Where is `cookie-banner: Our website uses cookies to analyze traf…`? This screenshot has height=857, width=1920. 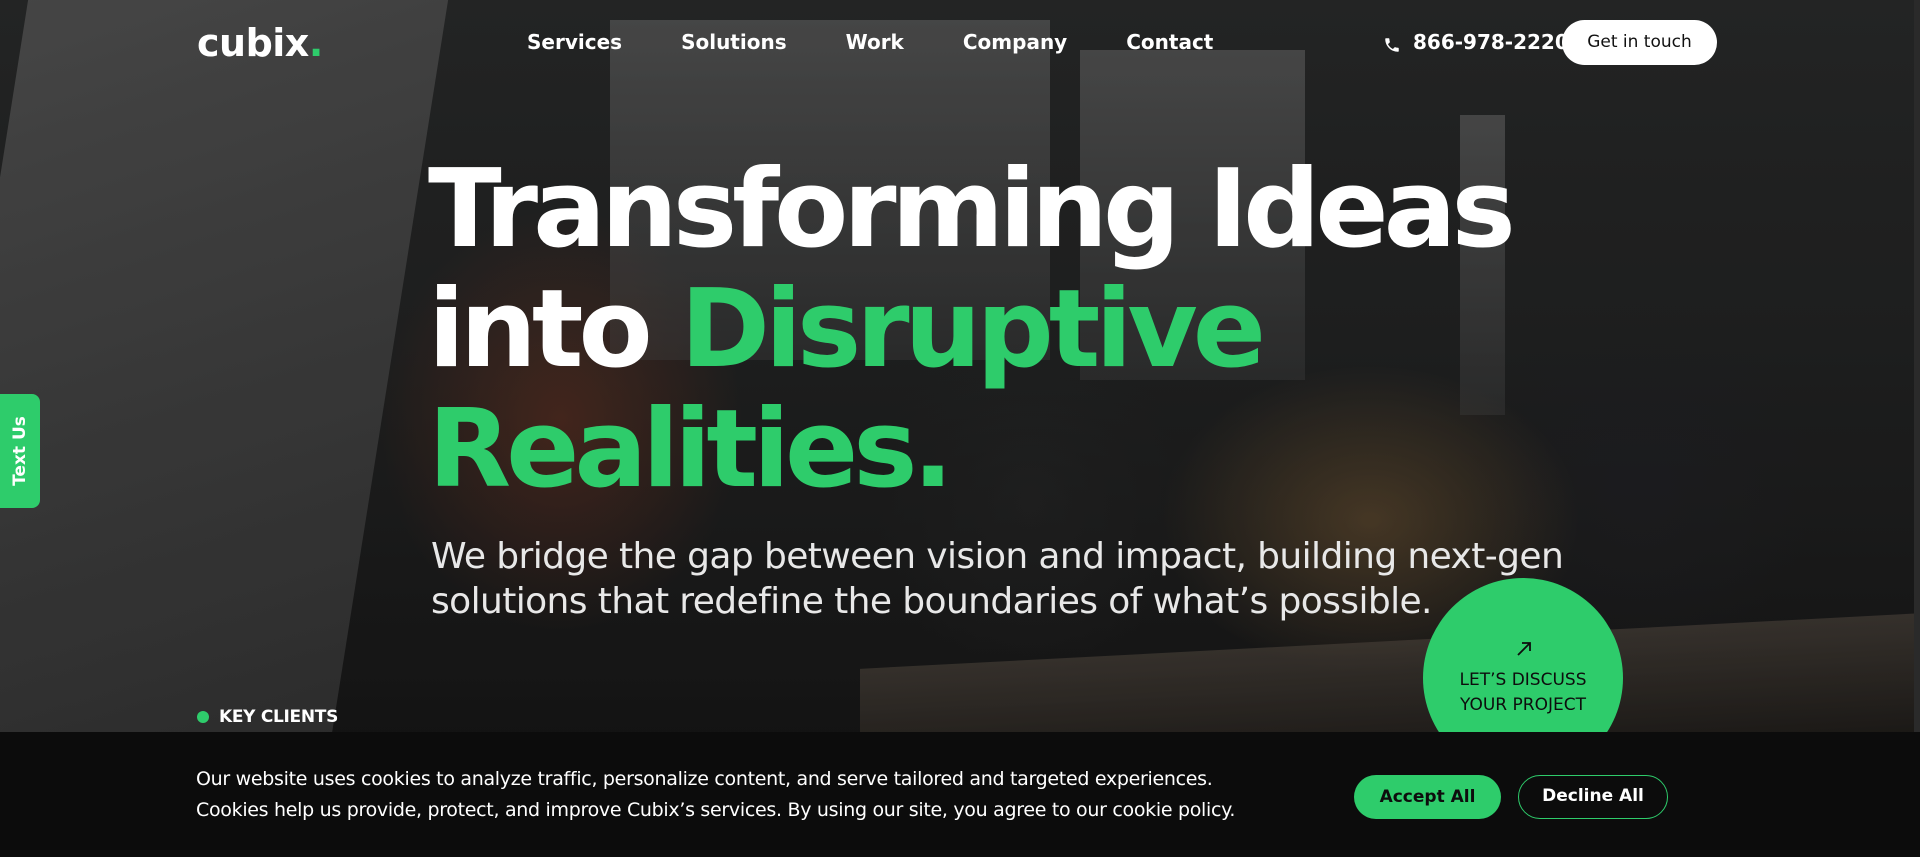 cookie-banner: Our website uses cookies to analyze traf… is located at coordinates (960, 794).